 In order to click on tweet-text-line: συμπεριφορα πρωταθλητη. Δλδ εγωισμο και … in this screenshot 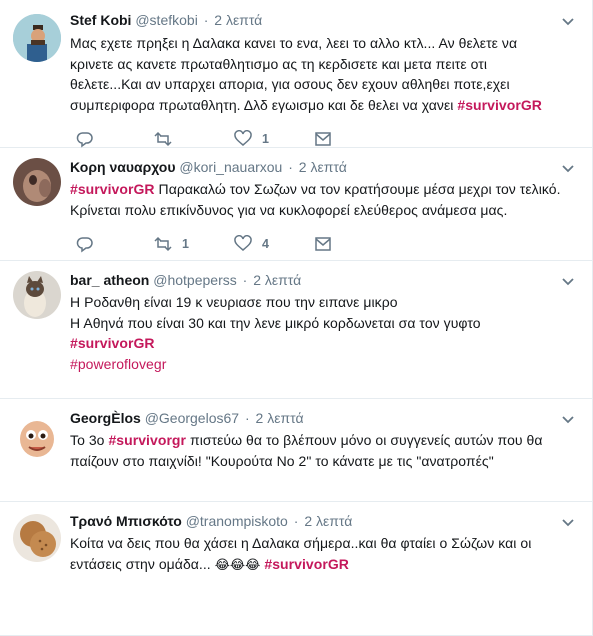, I will do `click(331, 105)`.